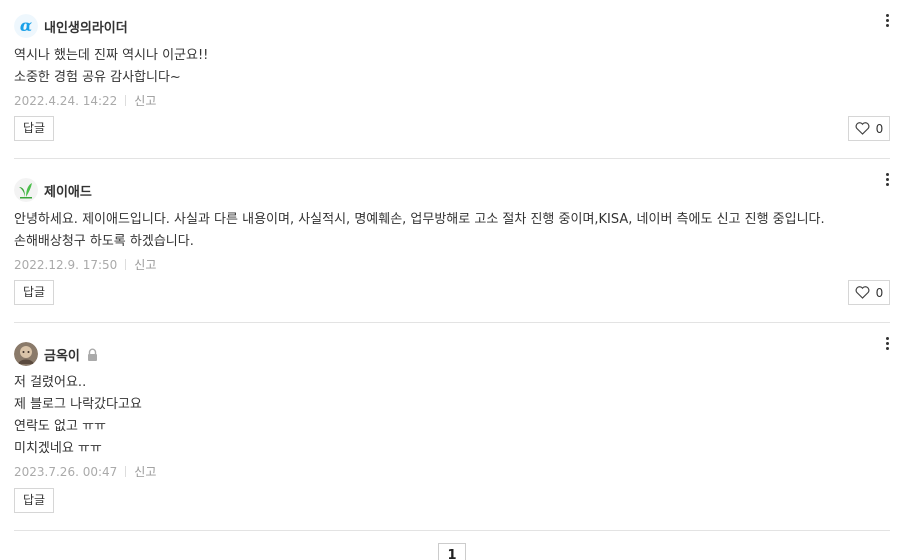 The width and height of the screenshot is (904, 560). I want to click on comment-header: α 내인생의라이더, so click(71, 26).